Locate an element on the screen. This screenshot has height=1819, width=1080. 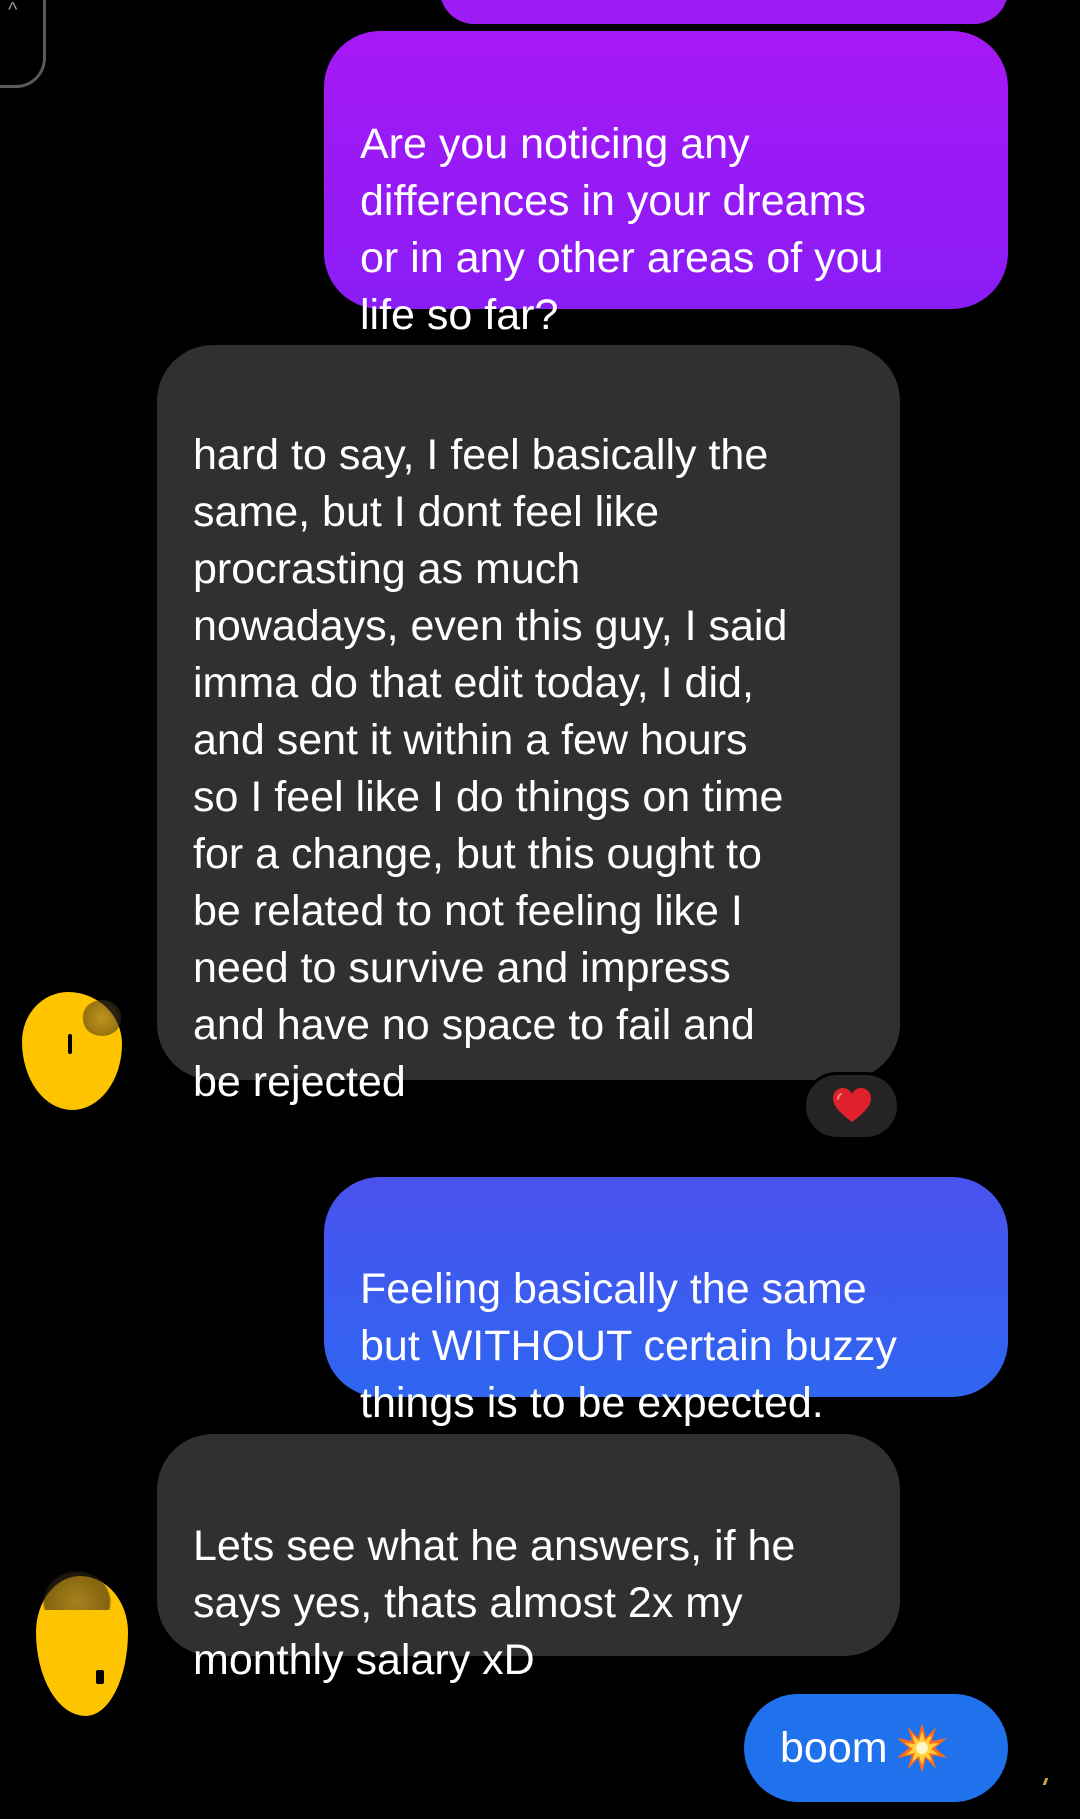
message-bubble-outgoing: boom is located at coordinates (876, 1748).